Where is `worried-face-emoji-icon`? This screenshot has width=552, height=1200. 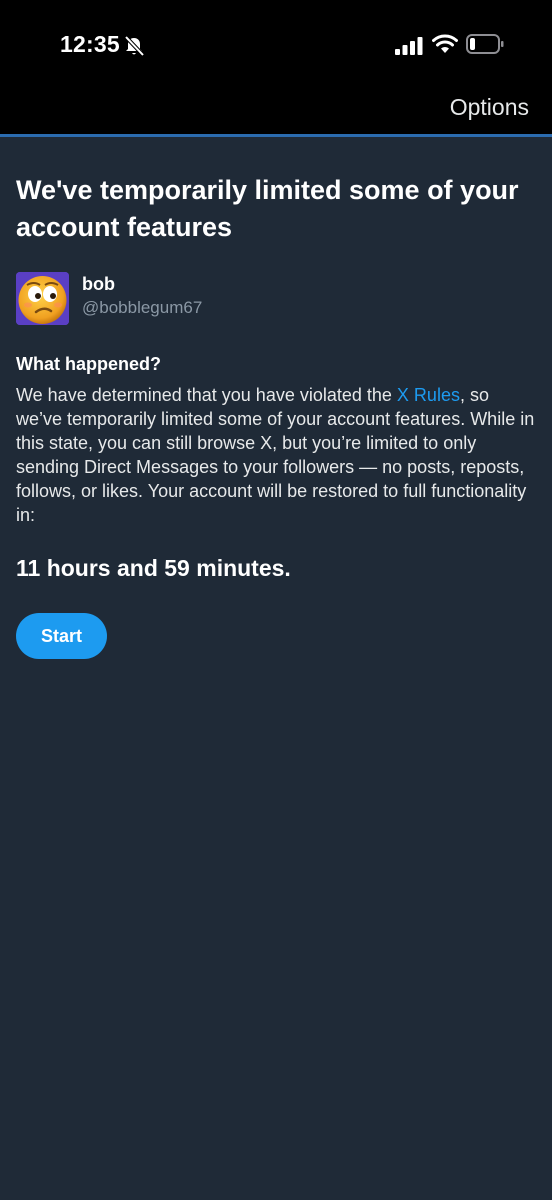 worried-face-emoji-icon is located at coordinates (42, 298).